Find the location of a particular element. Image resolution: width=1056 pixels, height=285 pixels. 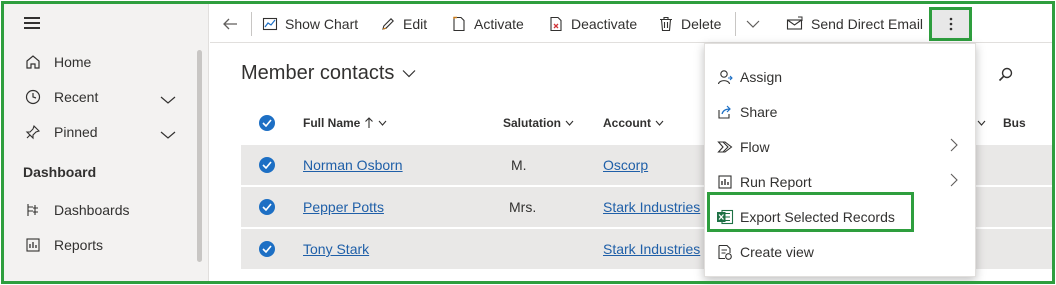

menu-item-create-view: Create view is located at coordinates (840, 251).